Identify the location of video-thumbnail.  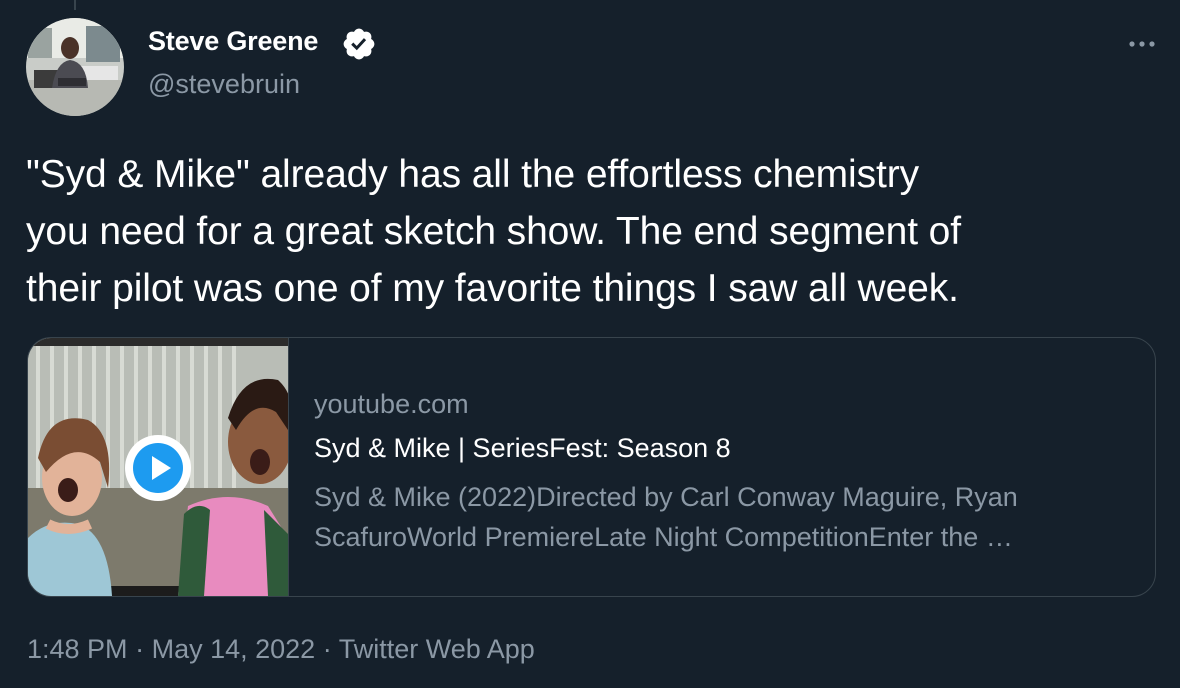
(158, 467).